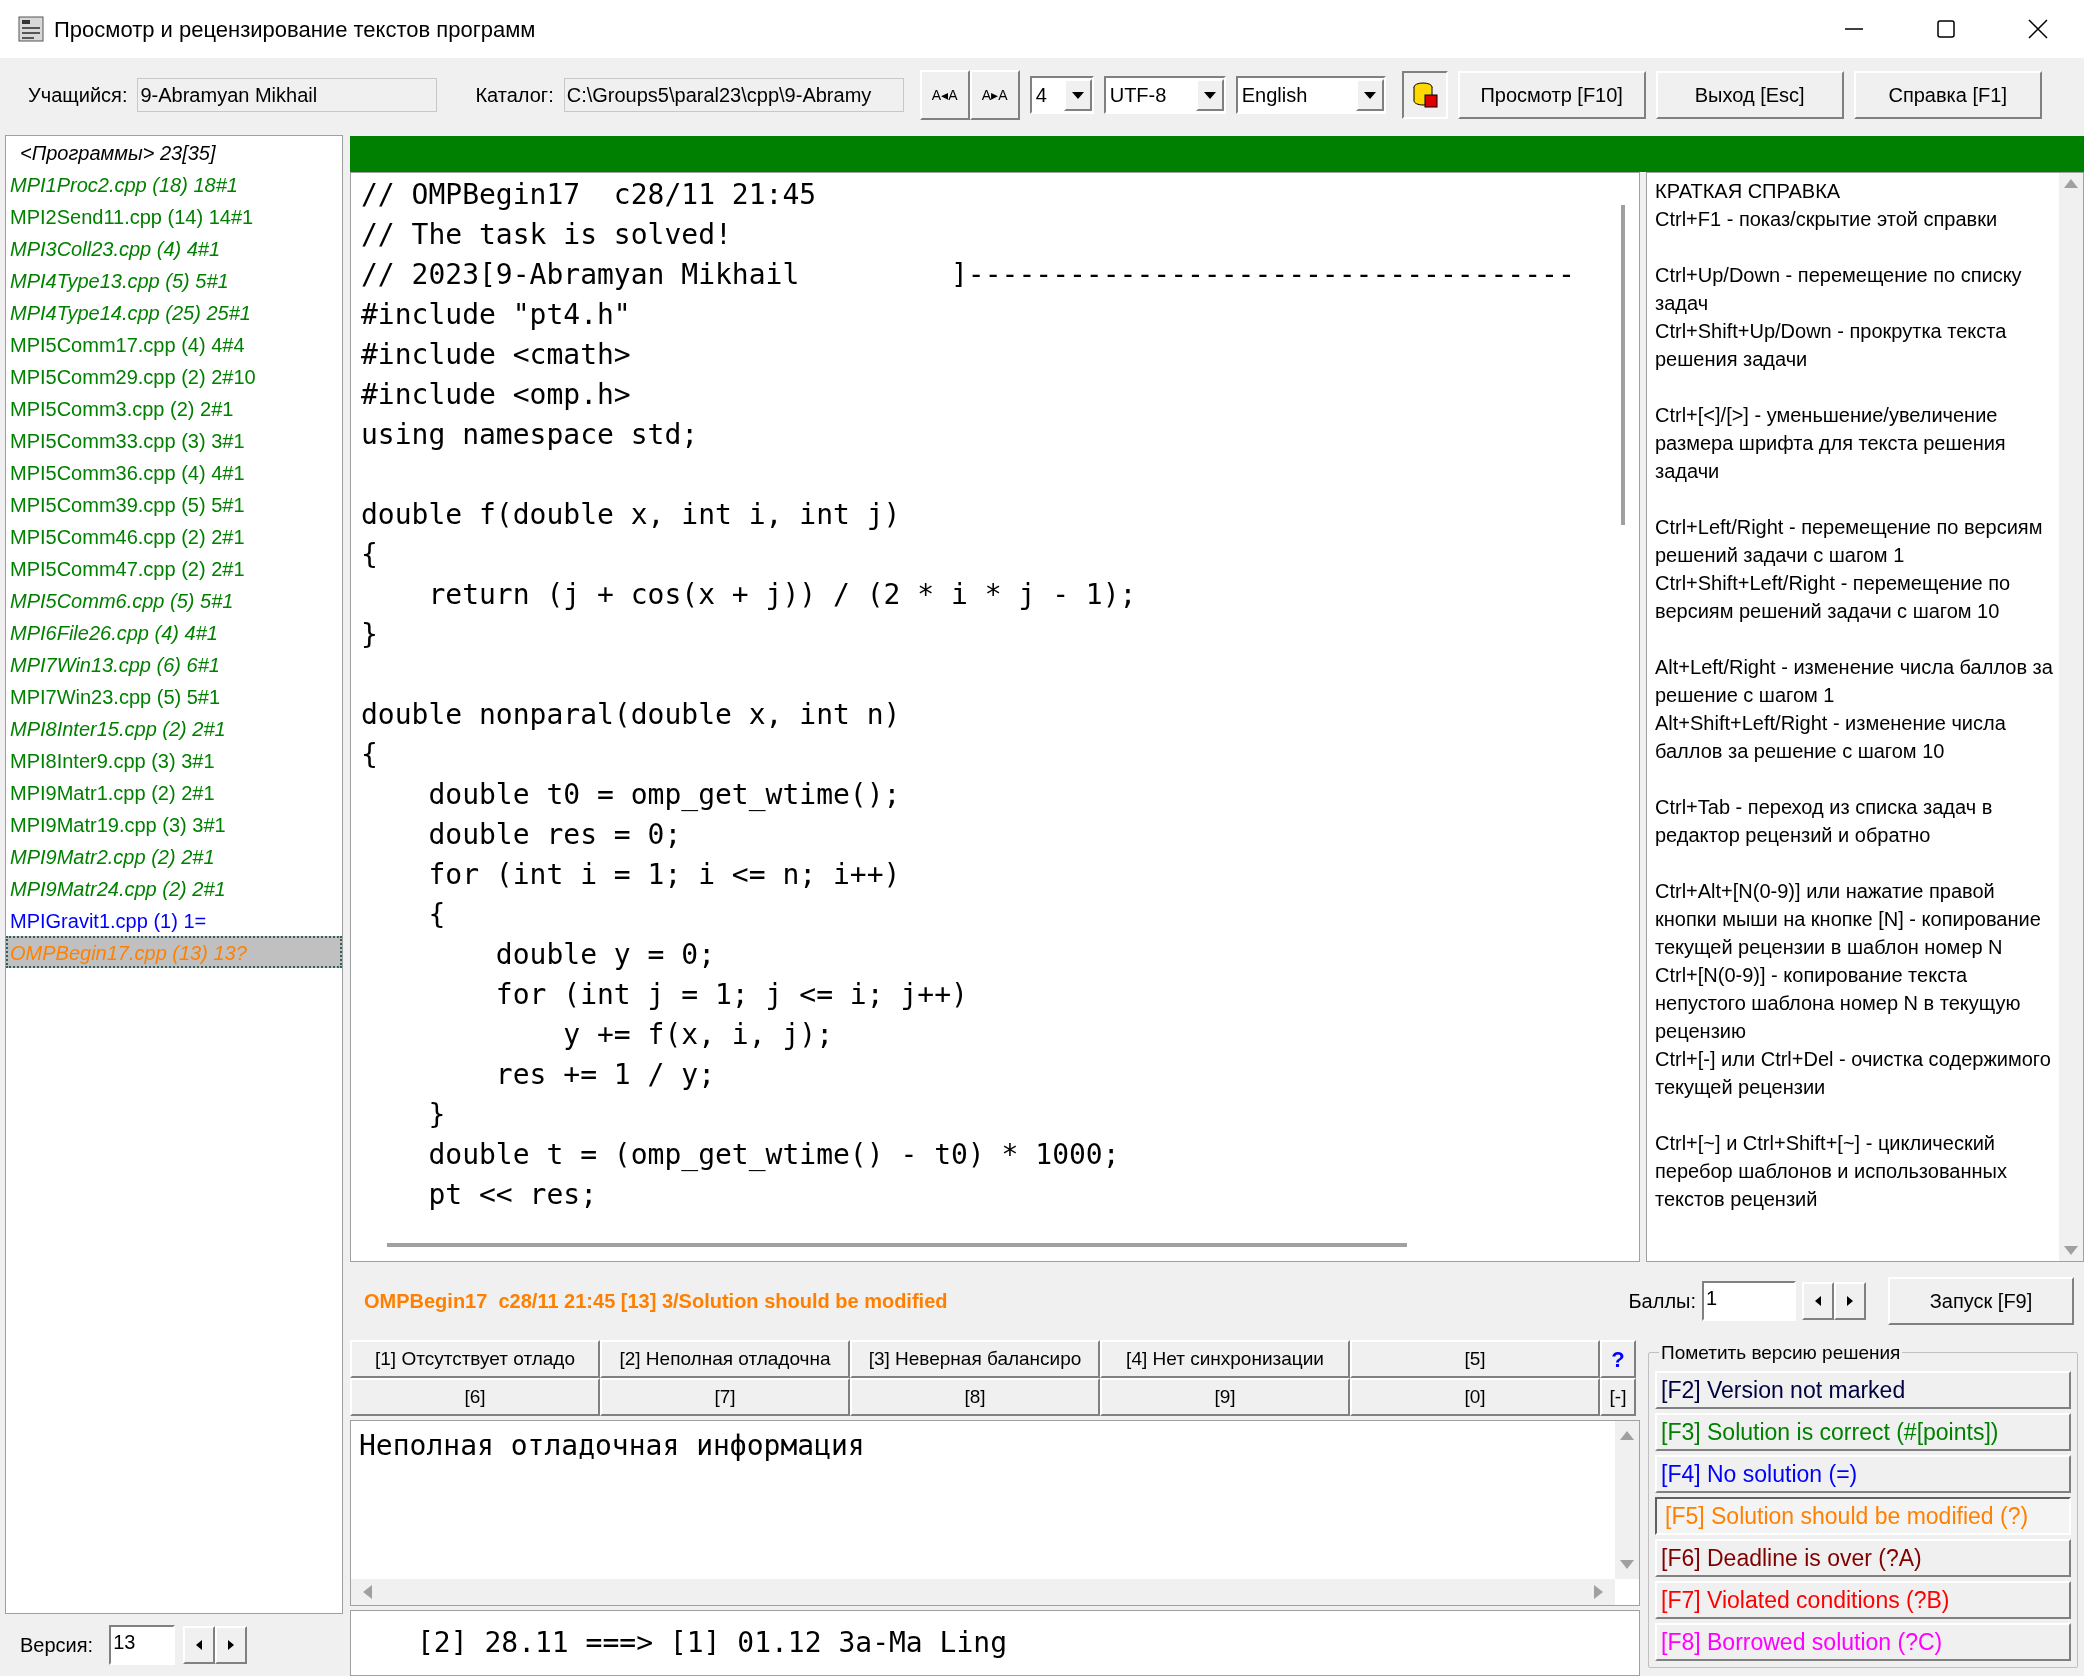  Describe the element at coordinates (31, 29) in the screenshot. I see `app-icon` at that location.